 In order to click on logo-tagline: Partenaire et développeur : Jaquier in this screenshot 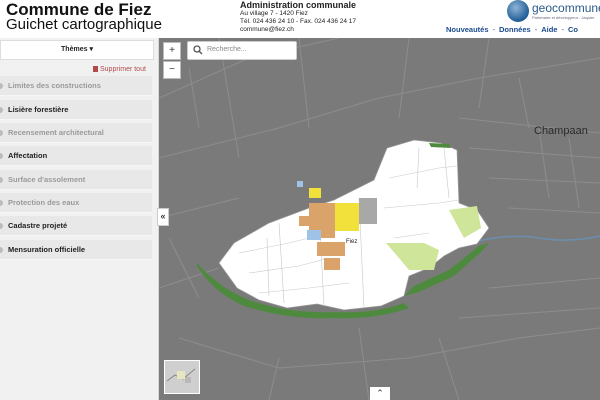, I will do `click(563, 17)`.